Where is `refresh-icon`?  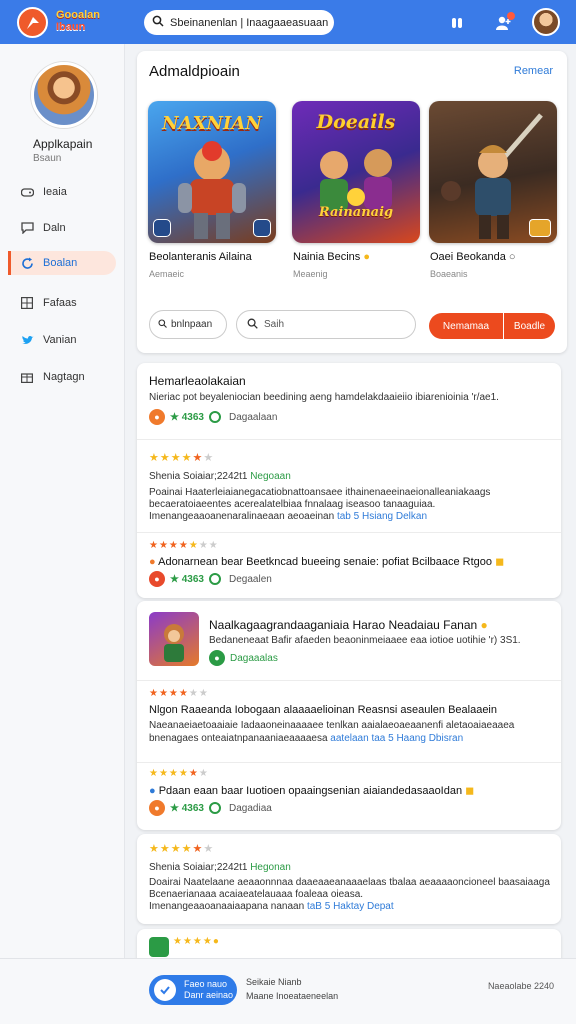
refresh-icon is located at coordinates (27, 263).